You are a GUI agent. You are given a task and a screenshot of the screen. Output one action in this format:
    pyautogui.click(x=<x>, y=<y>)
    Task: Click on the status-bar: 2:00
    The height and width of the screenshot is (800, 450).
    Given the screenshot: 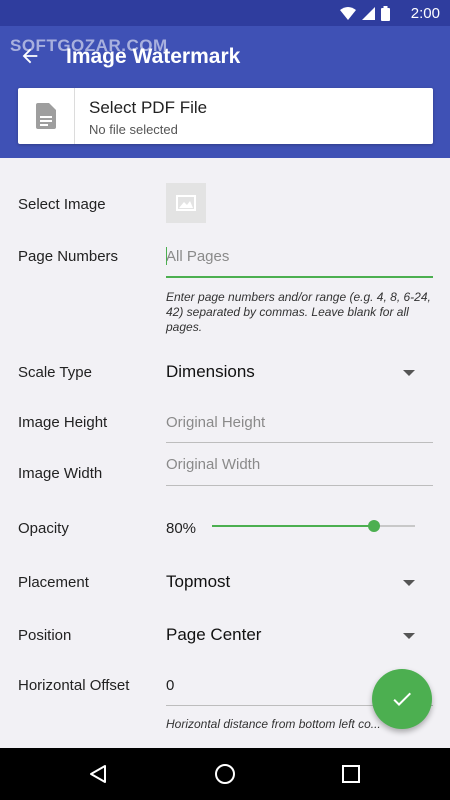 What is the action you would take?
    pyautogui.click(x=225, y=13)
    